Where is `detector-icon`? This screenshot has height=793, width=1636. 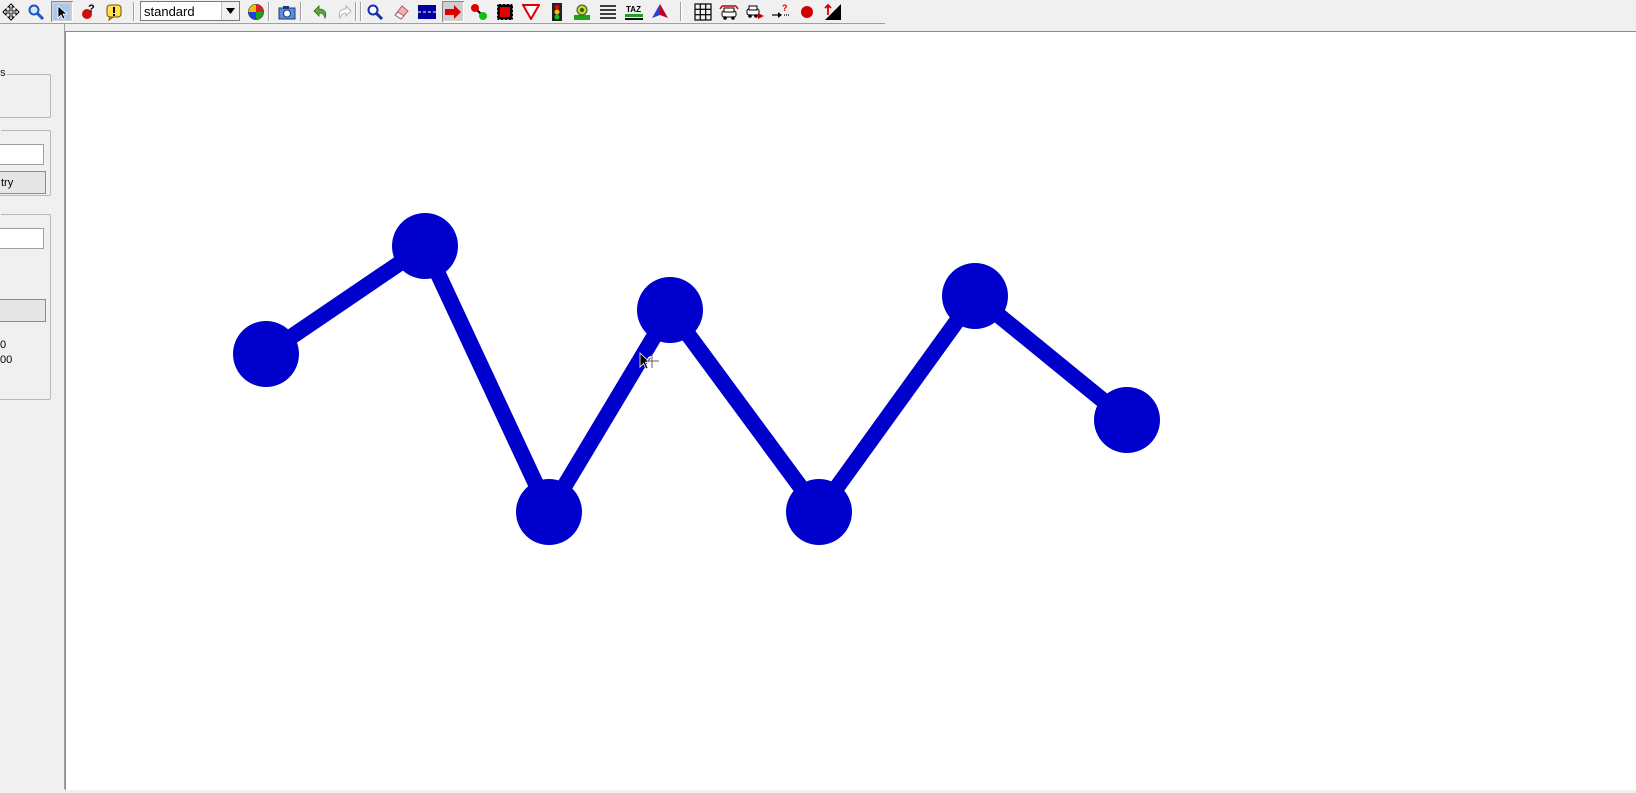 detector-icon is located at coordinates (582, 11).